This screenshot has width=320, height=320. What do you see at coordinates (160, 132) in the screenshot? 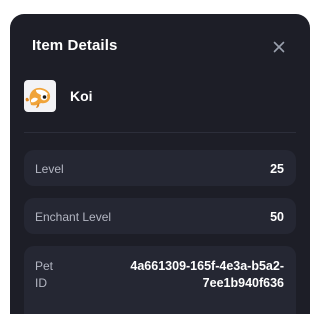
I see `divider` at bounding box center [160, 132].